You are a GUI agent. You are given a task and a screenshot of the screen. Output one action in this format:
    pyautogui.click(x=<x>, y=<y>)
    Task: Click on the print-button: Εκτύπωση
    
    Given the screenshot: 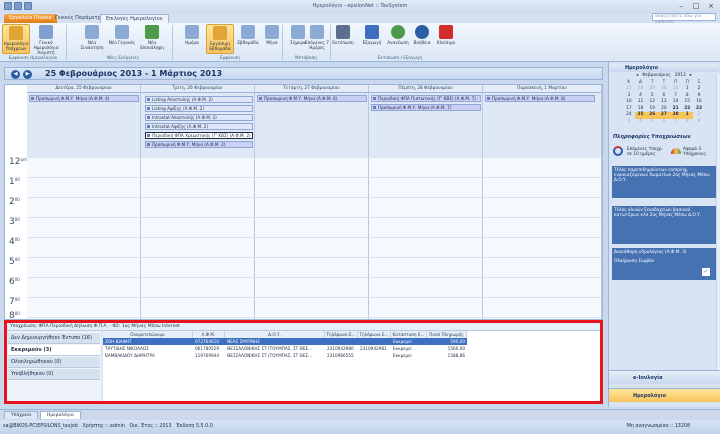 What is the action you would take?
    pyautogui.click(x=343, y=39)
    